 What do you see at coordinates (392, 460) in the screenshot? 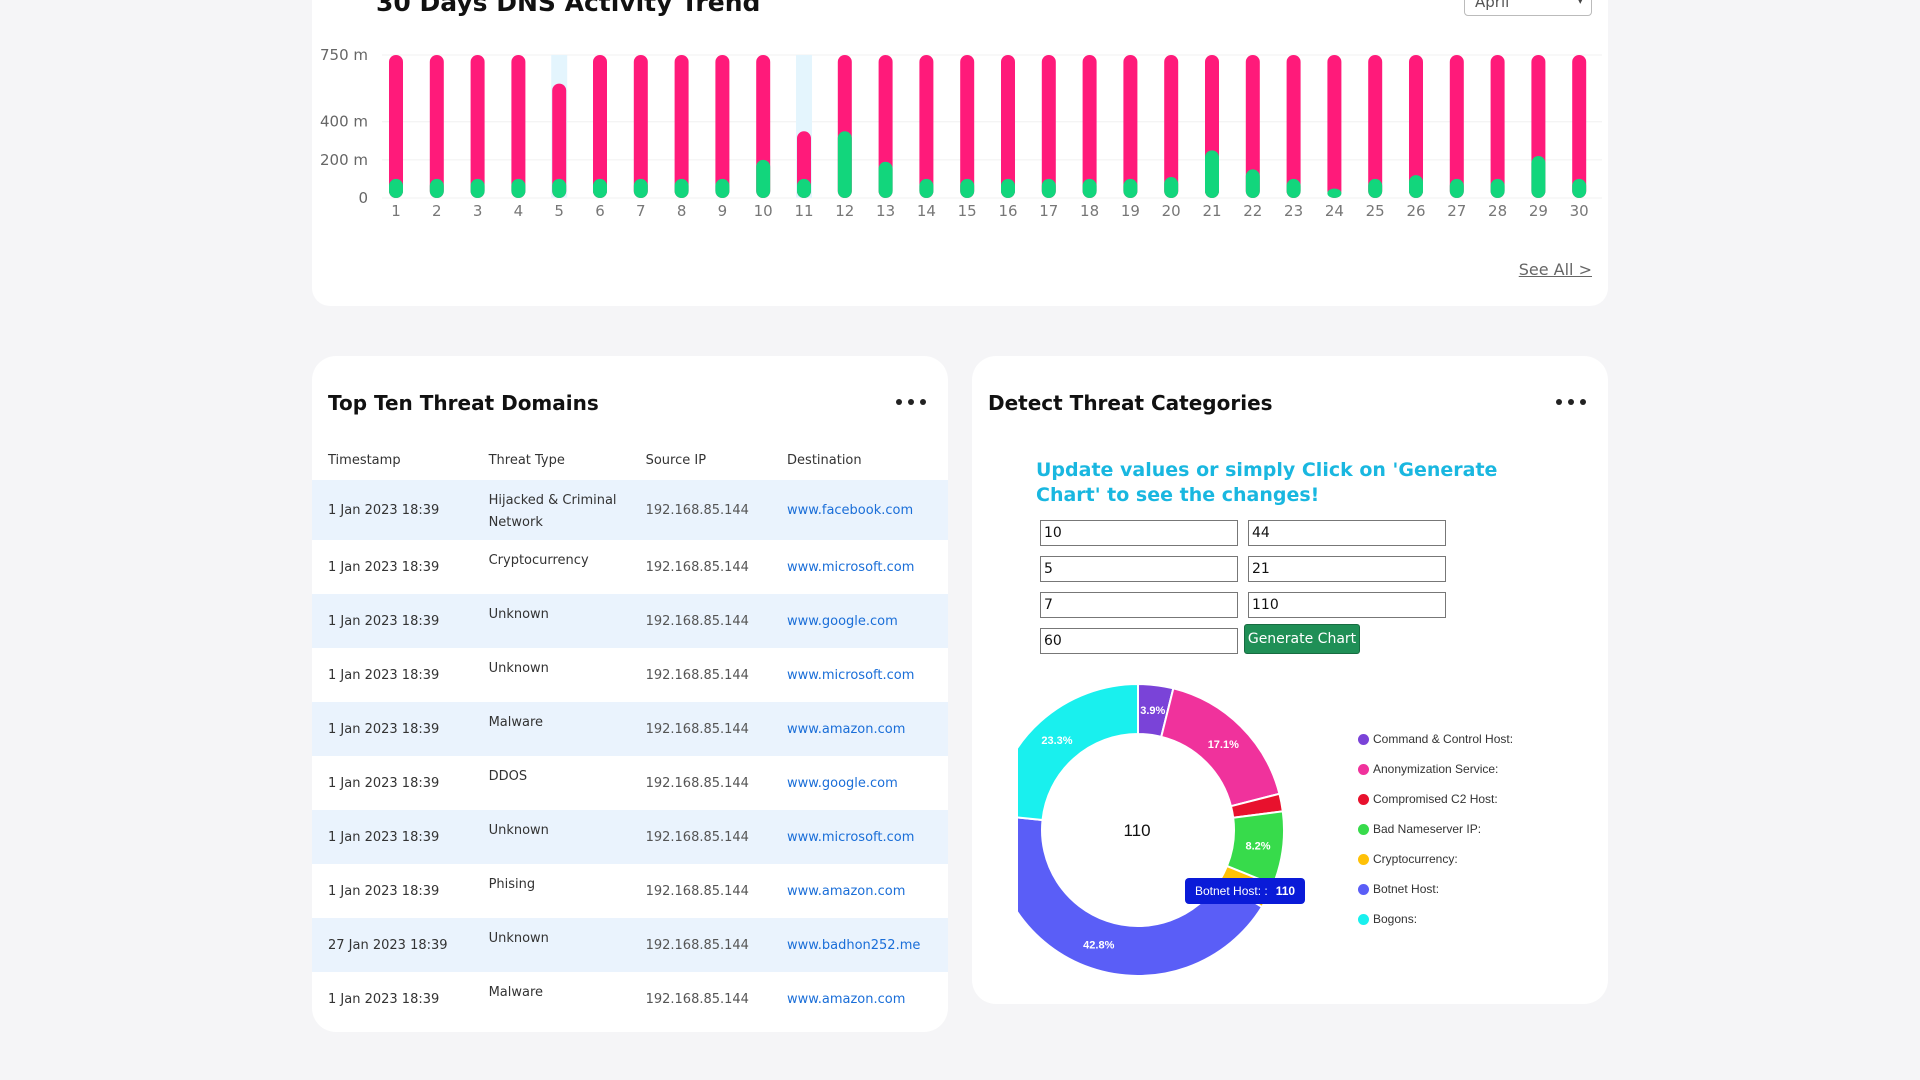
I see `col-header-timestamp: Timestamp` at bounding box center [392, 460].